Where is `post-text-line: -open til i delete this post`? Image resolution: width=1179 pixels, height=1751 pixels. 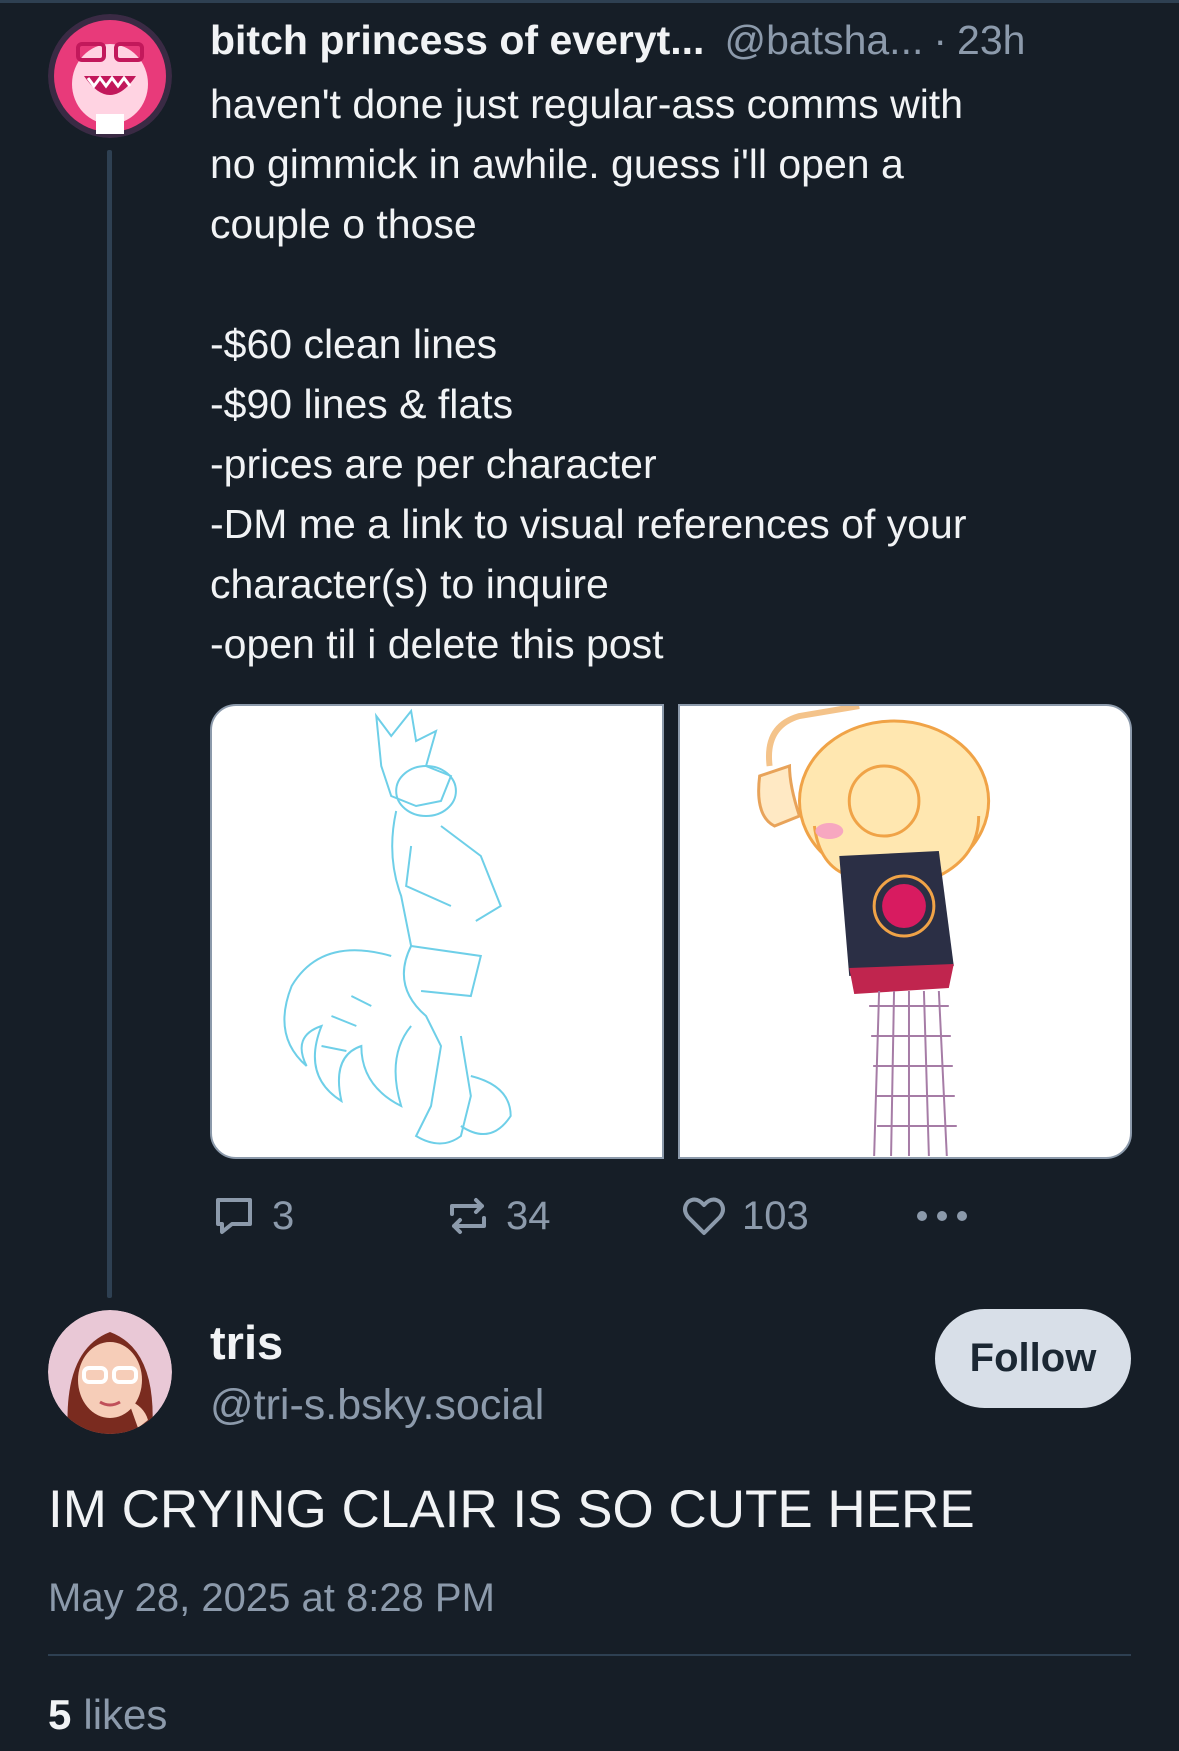
post-text-line: -open til i delete this post is located at coordinates (437, 644).